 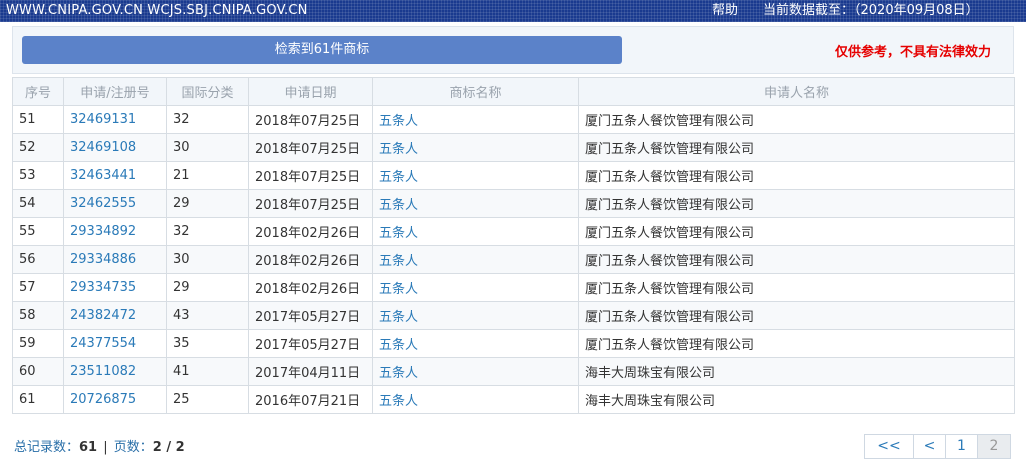 I want to click on cell-reg: 23511082, so click(x=115, y=371).